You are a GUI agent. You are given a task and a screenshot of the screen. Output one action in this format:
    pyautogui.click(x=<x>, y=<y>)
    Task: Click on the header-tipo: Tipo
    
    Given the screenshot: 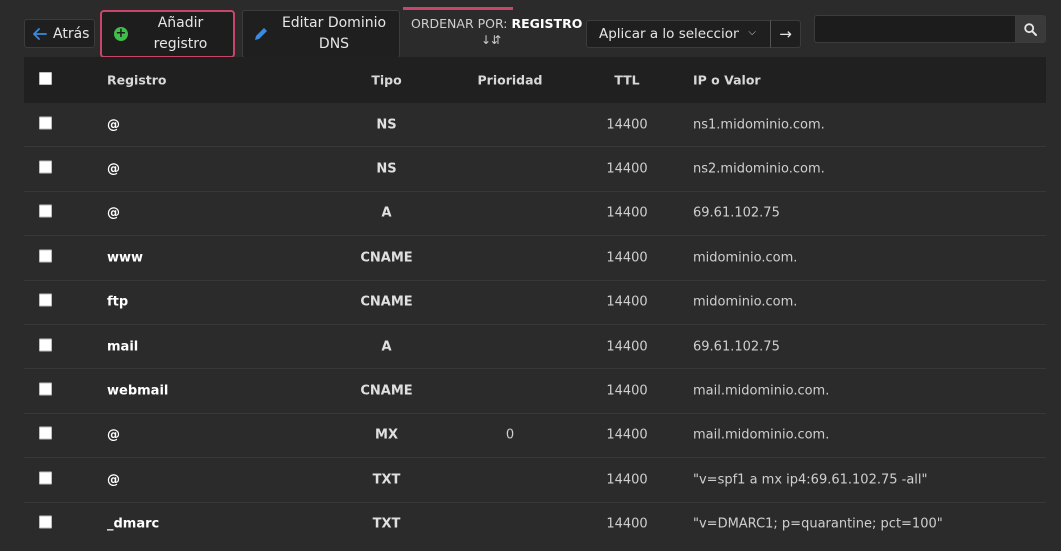 What is the action you would take?
    pyautogui.click(x=386, y=80)
    